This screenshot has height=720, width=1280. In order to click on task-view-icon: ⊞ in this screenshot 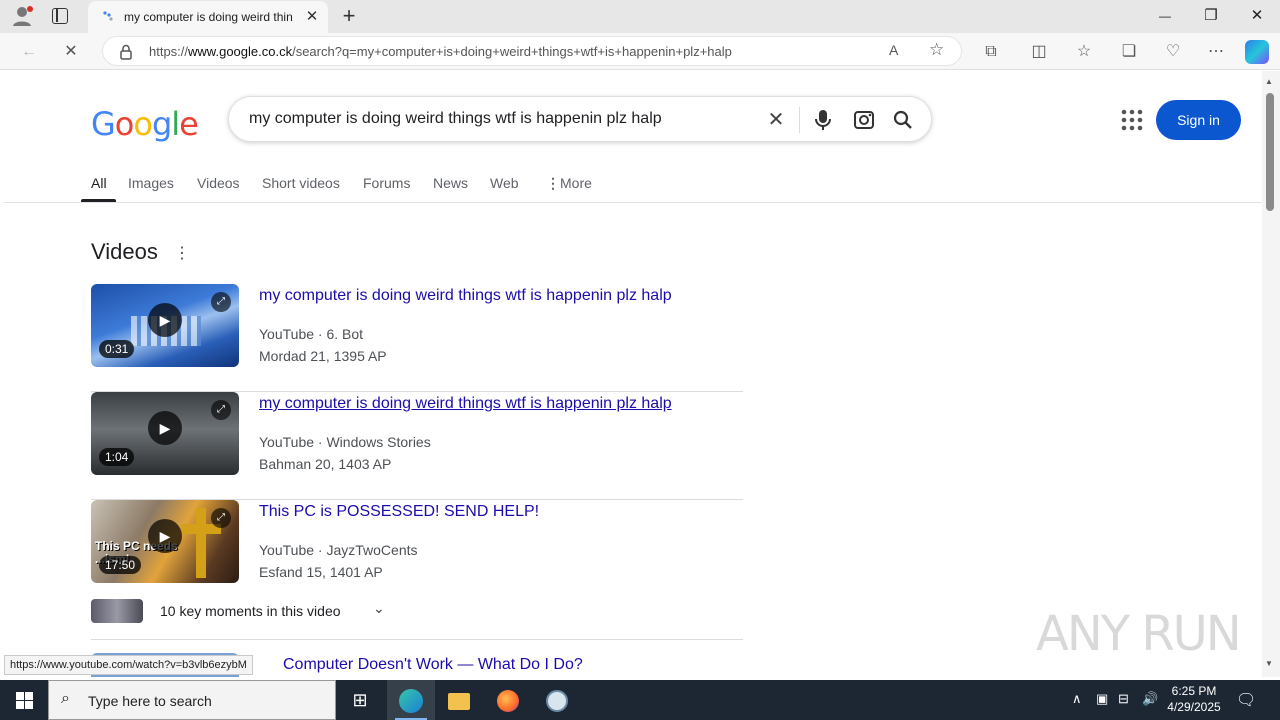, I will do `click(360, 700)`.